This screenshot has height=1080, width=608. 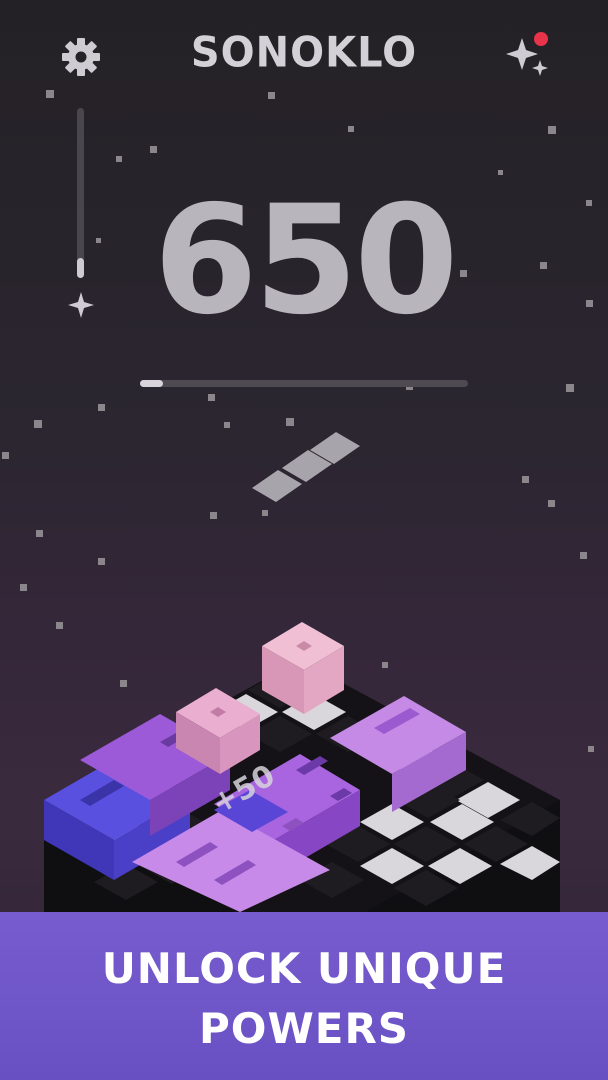 What do you see at coordinates (304, 383) in the screenshot?
I see `score-progress-bar` at bounding box center [304, 383].